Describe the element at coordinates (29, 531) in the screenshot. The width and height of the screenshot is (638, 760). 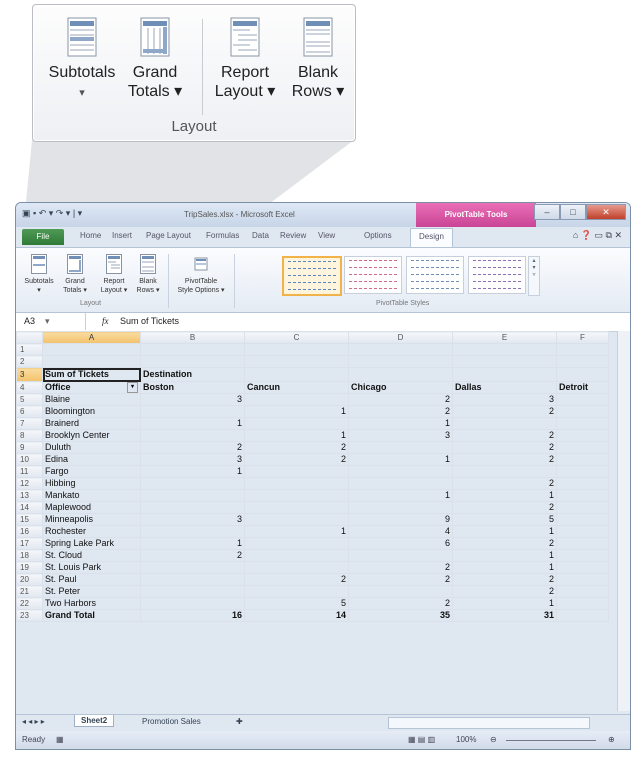
I see `row-header: 16` at that location.